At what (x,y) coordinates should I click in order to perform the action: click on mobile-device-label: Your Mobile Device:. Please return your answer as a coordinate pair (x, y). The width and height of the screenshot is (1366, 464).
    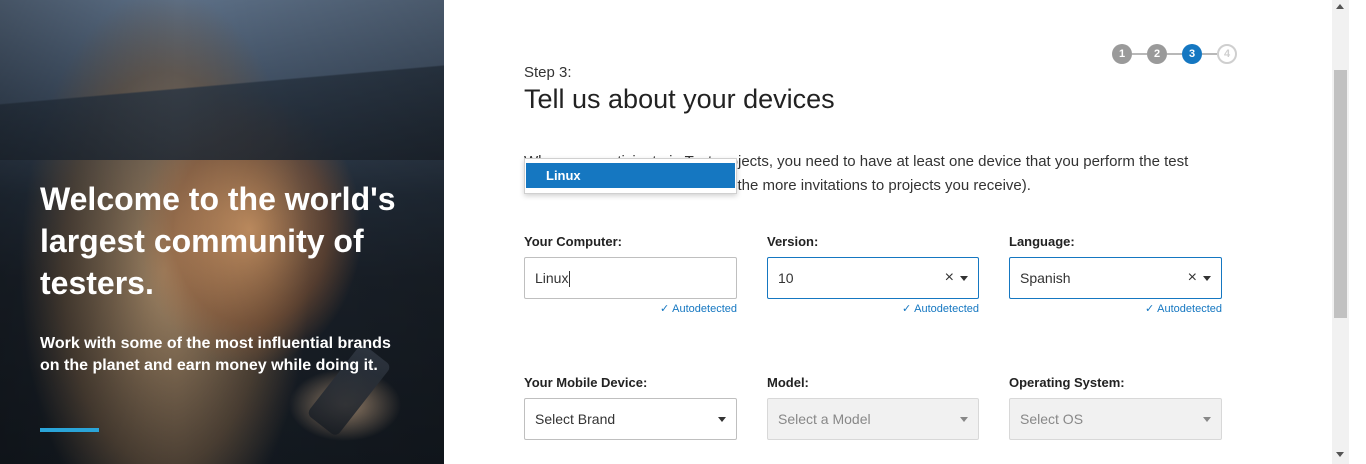
    Looking at the image, I should click on (586, 382).